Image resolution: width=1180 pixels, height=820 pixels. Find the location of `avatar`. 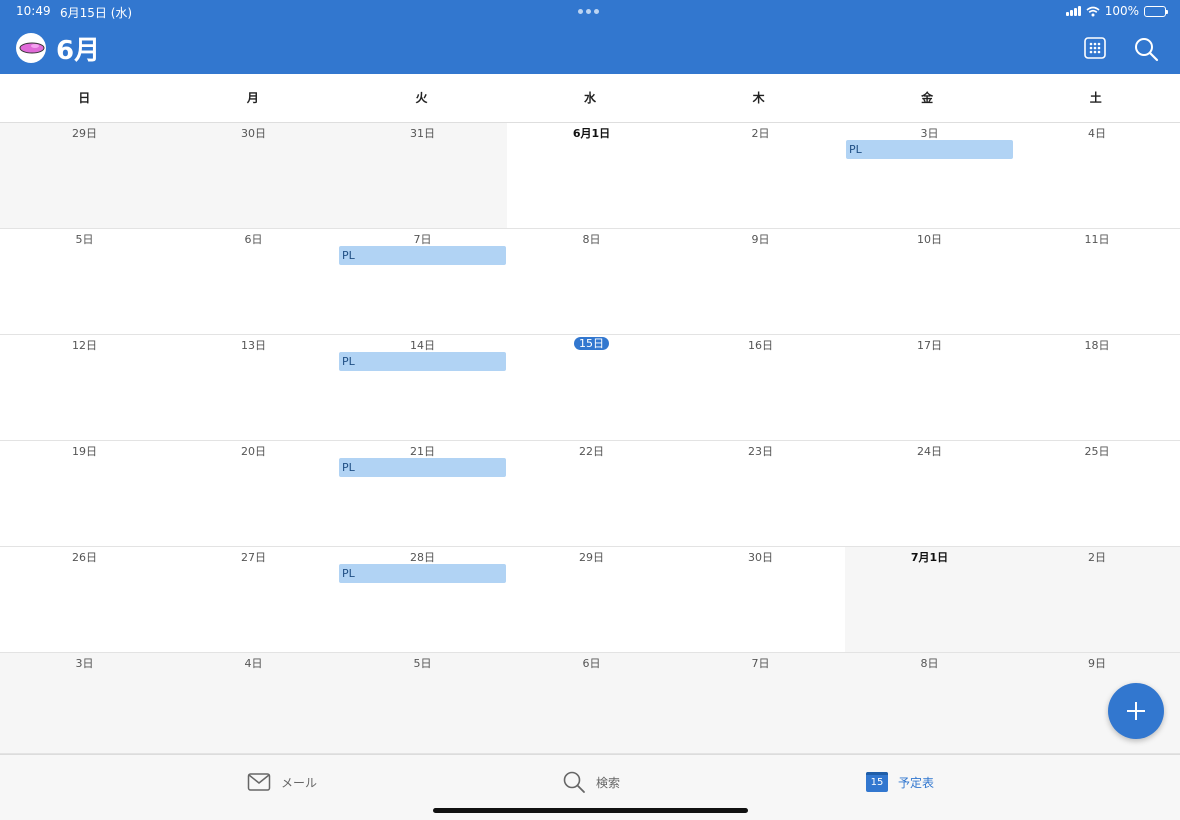

avatar is located at coordinates (31, 48).